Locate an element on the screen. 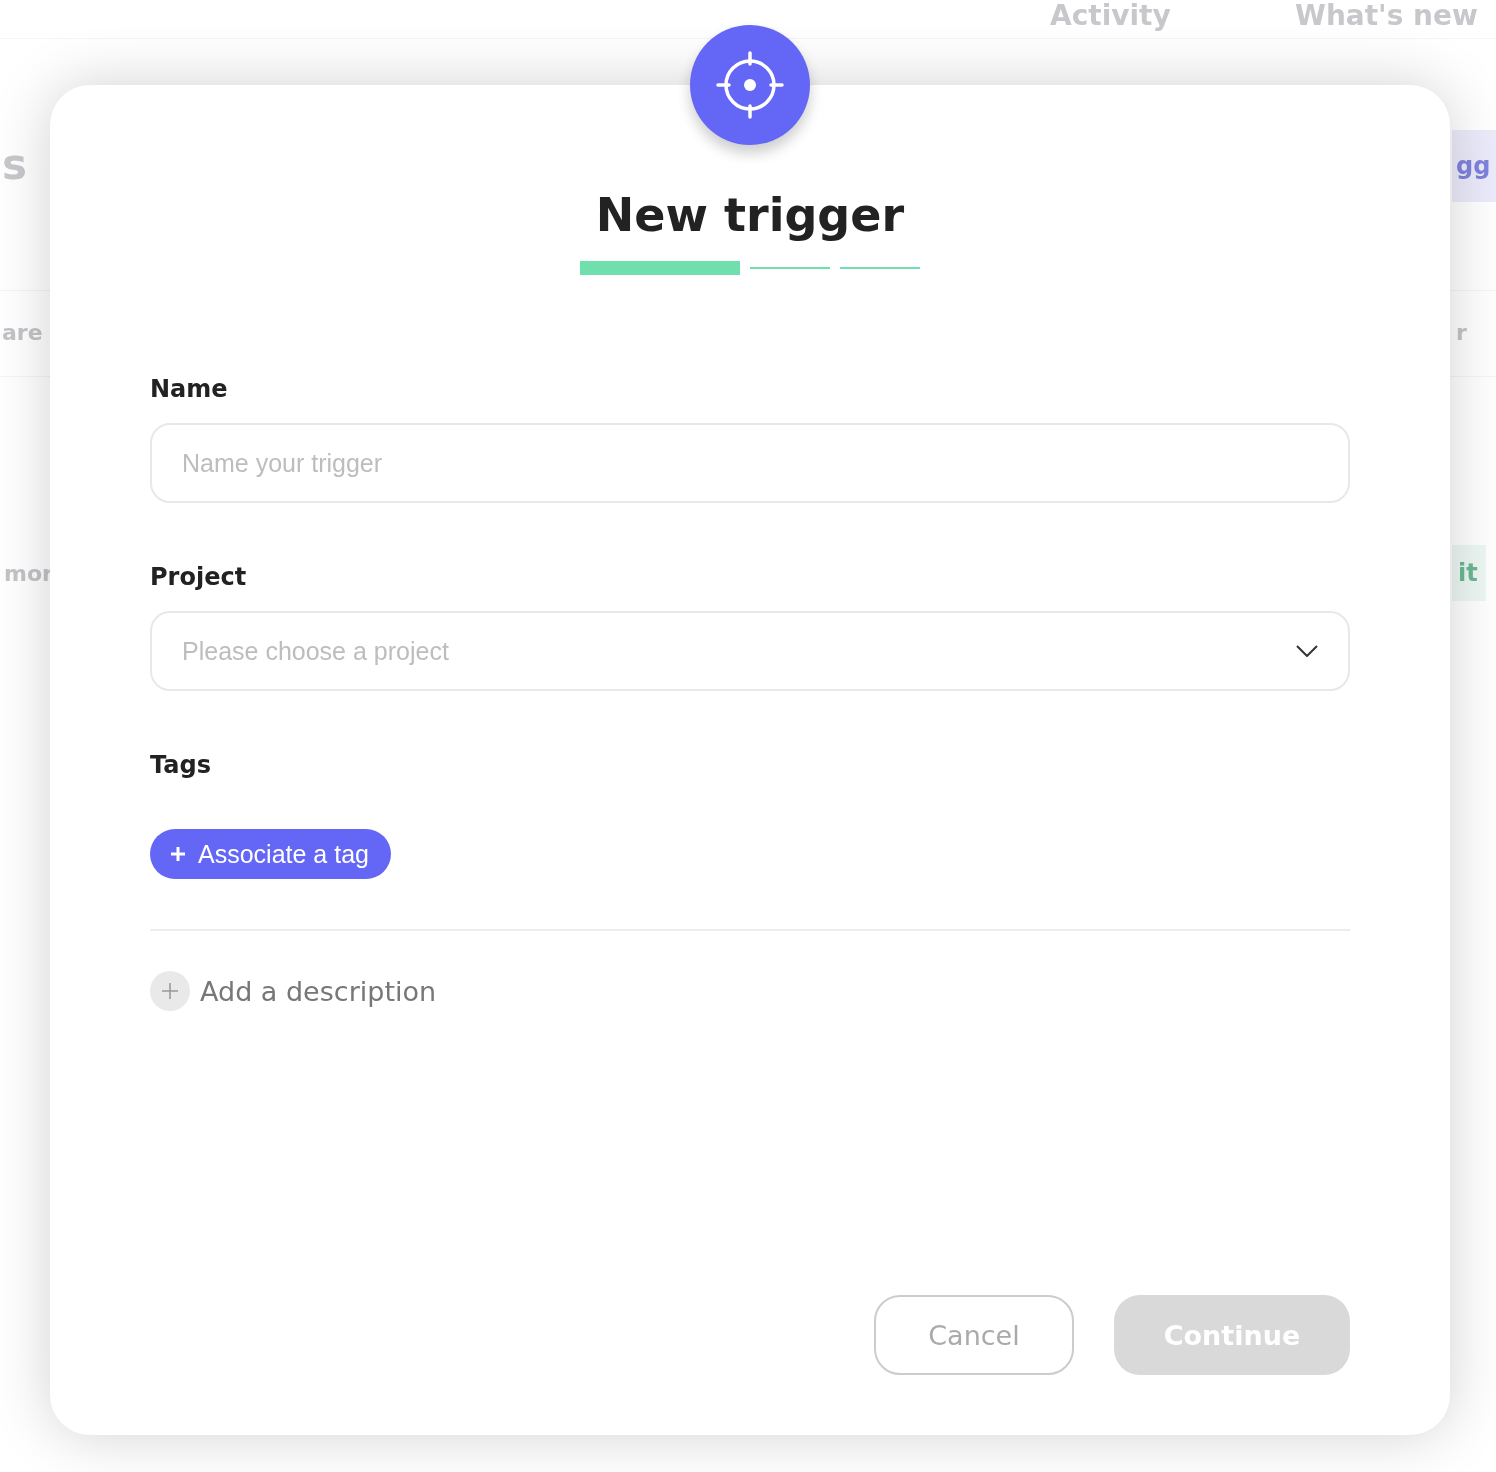  chevron-down-icon is located at coordinates (1307, 651).